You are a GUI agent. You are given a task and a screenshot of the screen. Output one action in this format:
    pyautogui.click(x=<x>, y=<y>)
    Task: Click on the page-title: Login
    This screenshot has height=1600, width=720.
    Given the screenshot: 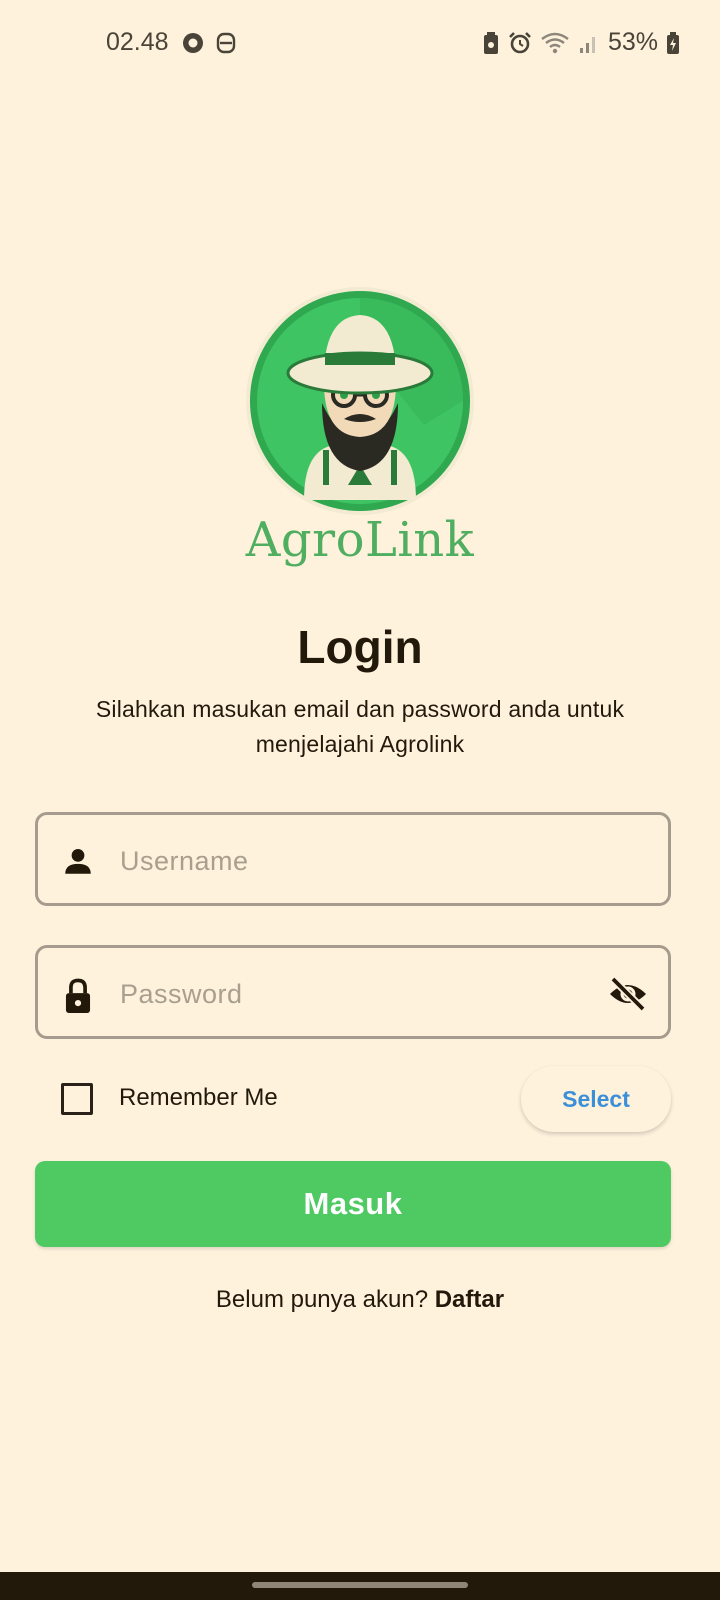 What is the action you would take?
    pyautogui.click(x=360, y=647)
    